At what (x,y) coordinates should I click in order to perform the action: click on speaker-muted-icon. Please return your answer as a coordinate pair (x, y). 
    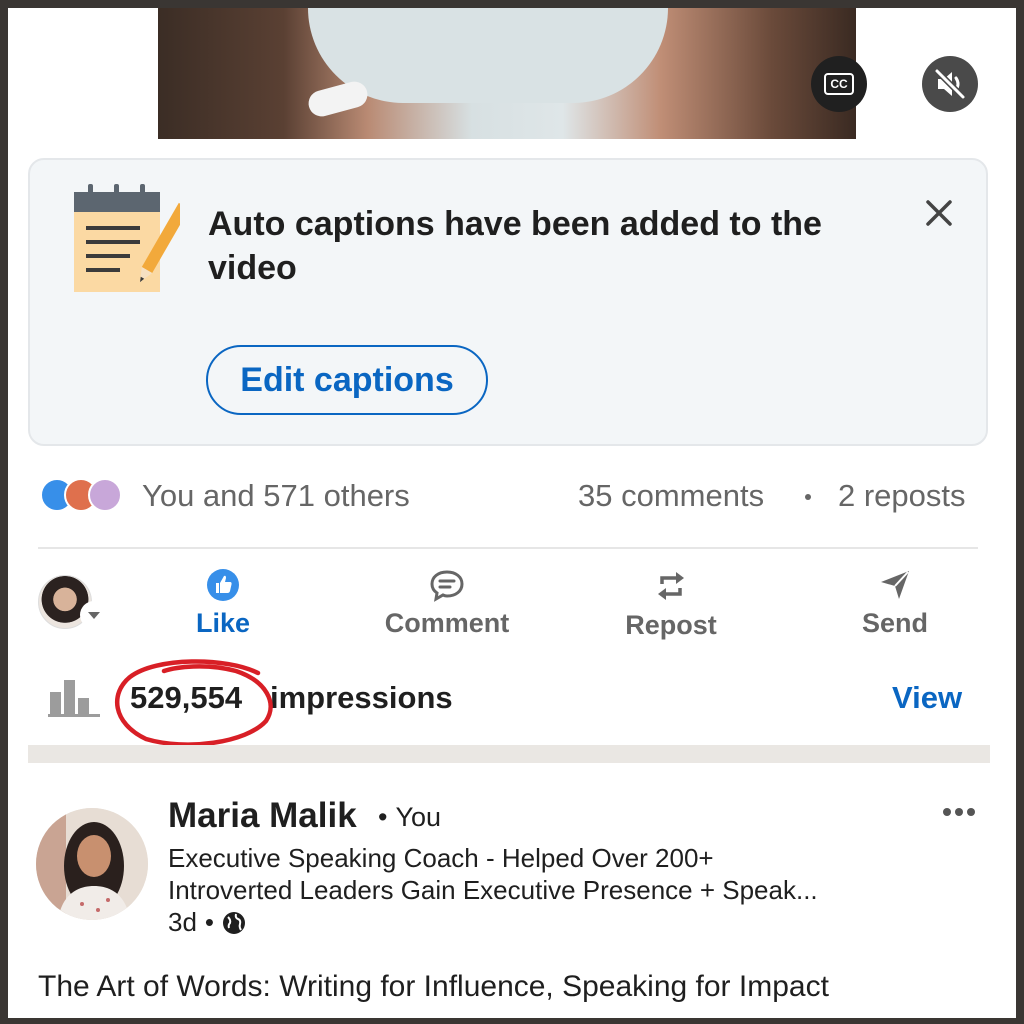
    Looking at the image, I should click on (950, 84).